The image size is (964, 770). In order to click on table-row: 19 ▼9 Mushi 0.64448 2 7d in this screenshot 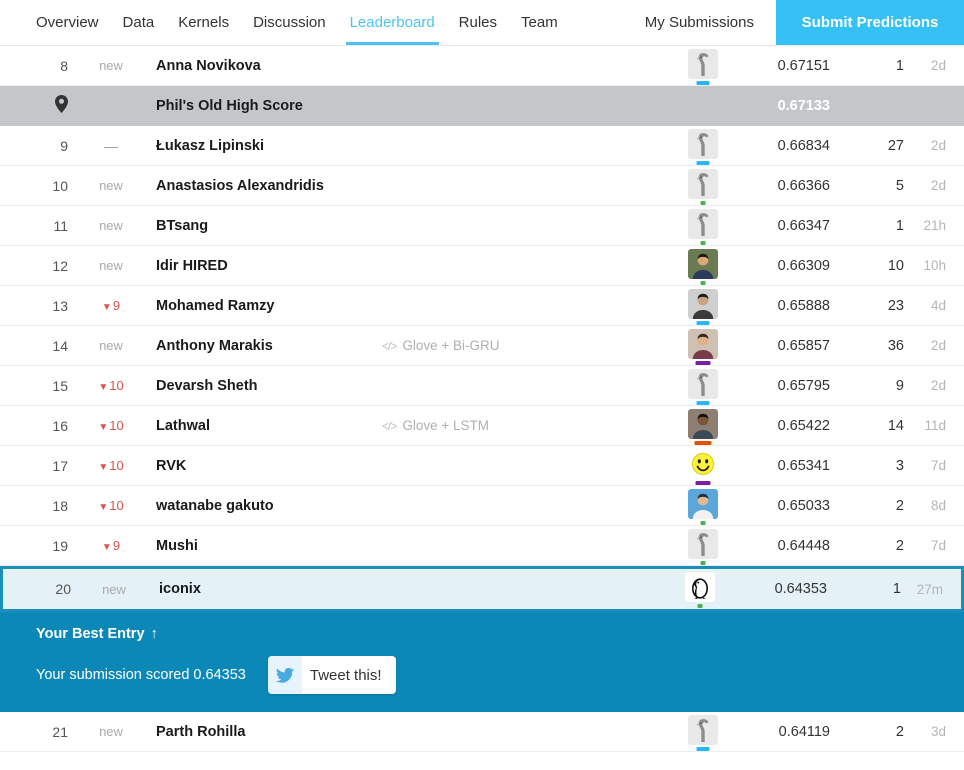, I will do `click(482, 546)`.